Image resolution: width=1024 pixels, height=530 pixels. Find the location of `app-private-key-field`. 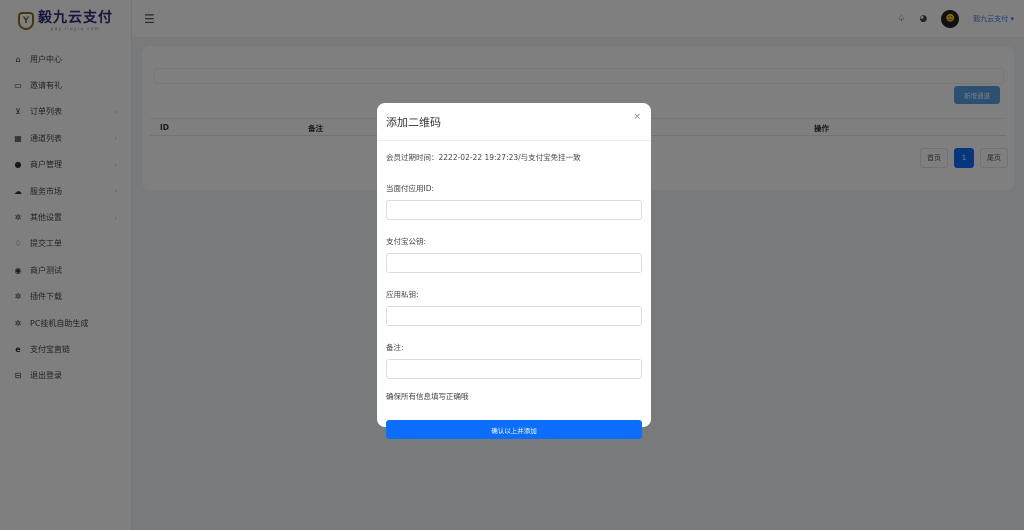

app-private-key-field is located at coordinates (514, 316).